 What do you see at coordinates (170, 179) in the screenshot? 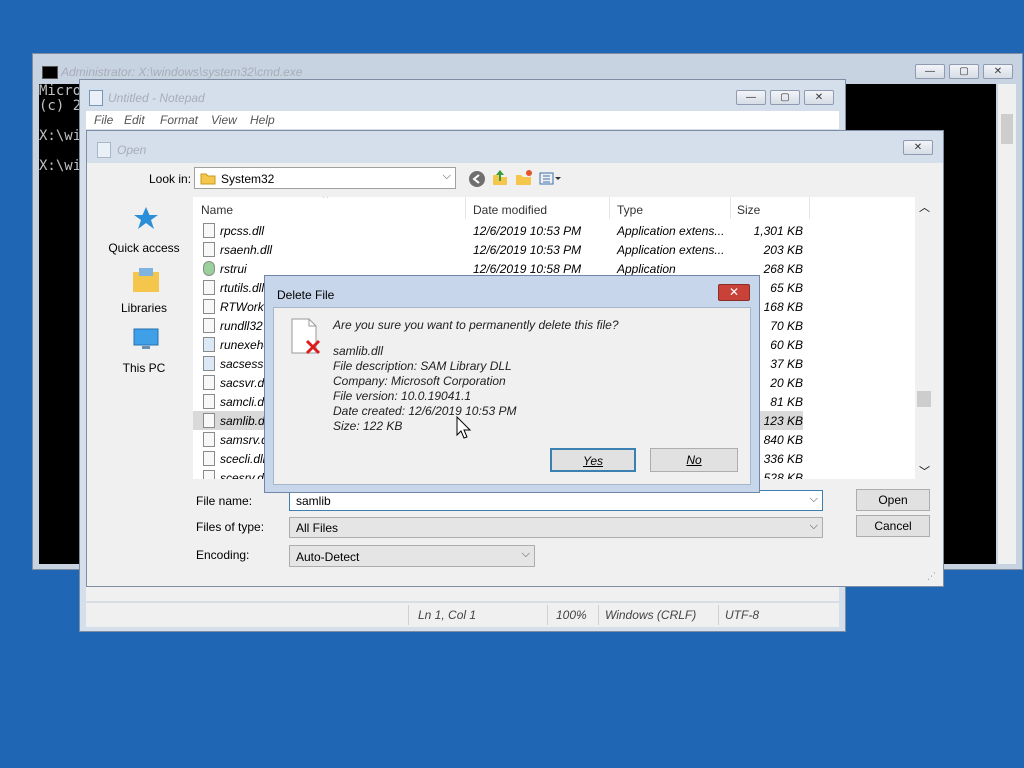
I see `look-in-label: Look in:` at bounding box center [170, 179].